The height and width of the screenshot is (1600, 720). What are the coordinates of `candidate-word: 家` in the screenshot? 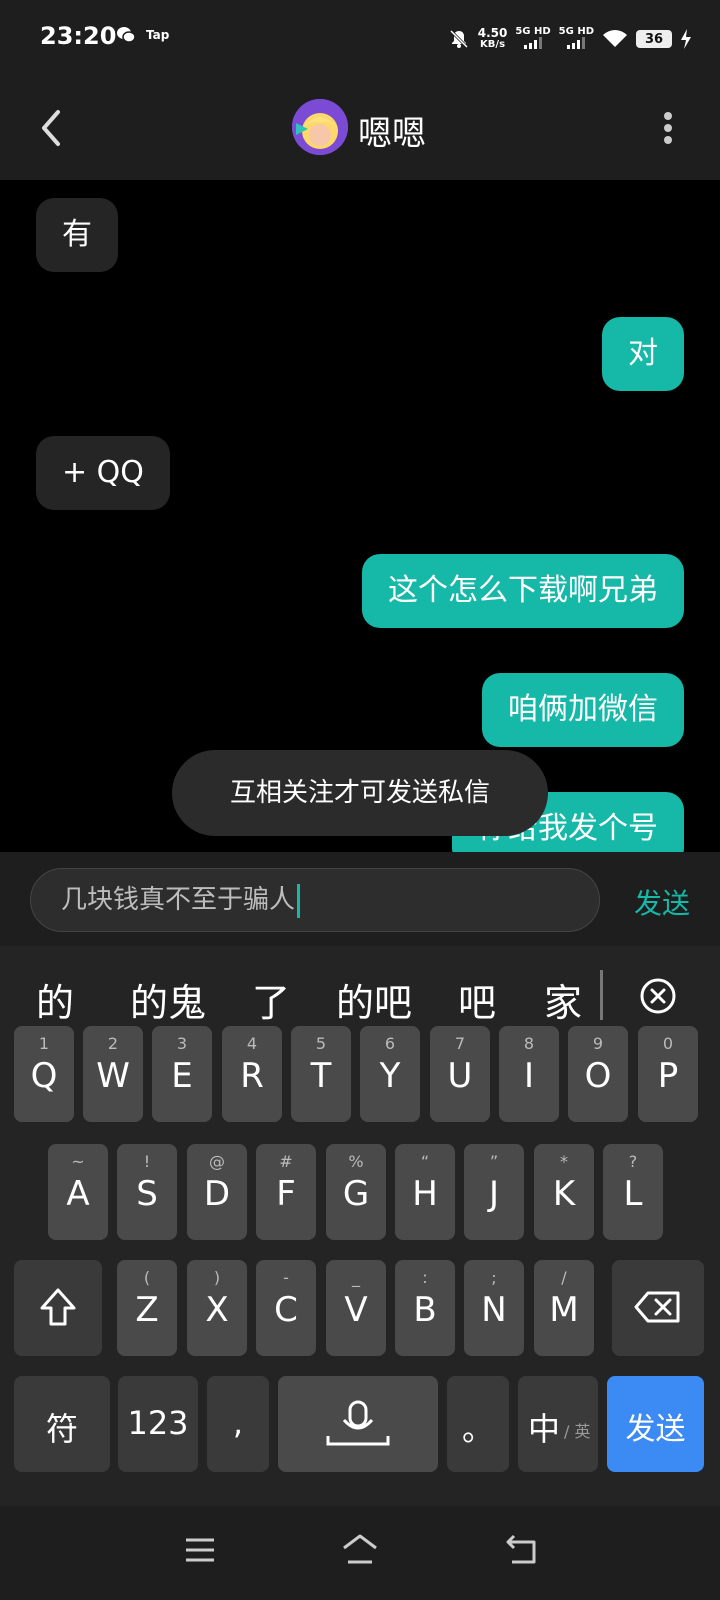 It's located at (563, 999).